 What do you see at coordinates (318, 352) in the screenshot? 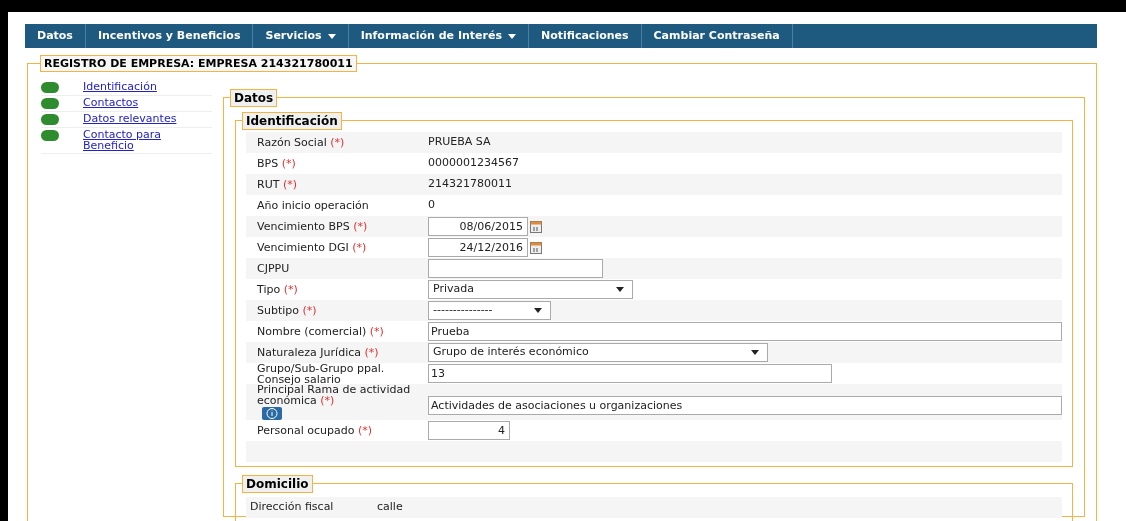
I see `field-label: Naturaleza Jurídica (*)` at bounding box center [318, 352].